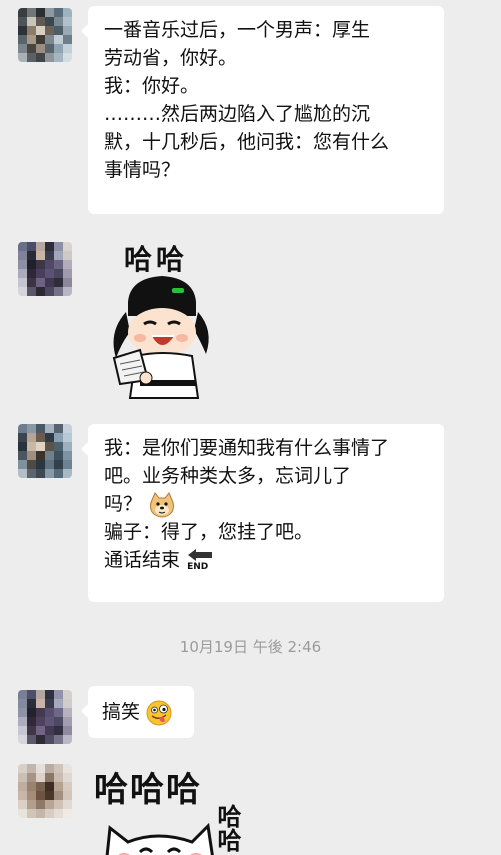 The width and height of the screenshot is (501, 855). I want to click on message-line-text: 通话结束, so click(142, 560).